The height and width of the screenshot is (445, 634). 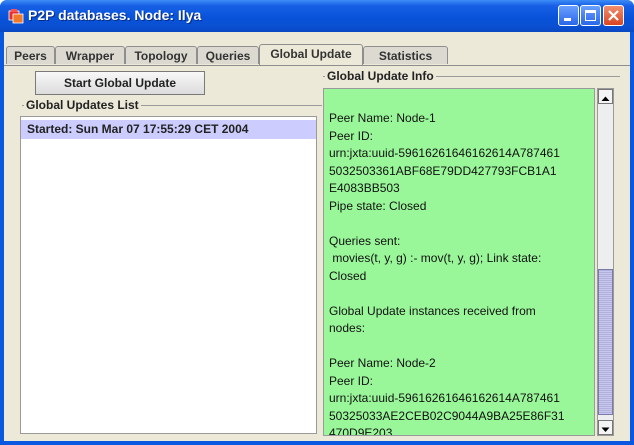 What do you see at coordinates (605, 262) in the screenshot?
I see `info-scrollbar` at bounding box center [605, 262].